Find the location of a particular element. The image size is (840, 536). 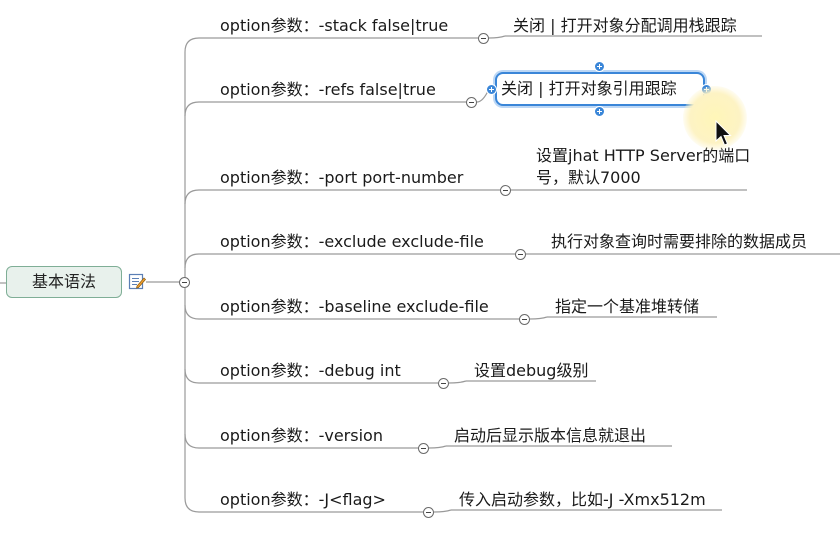

detail-topic-selected: 关闭 | 打开对象引用跟踪 is located at coordinates (589, 89).